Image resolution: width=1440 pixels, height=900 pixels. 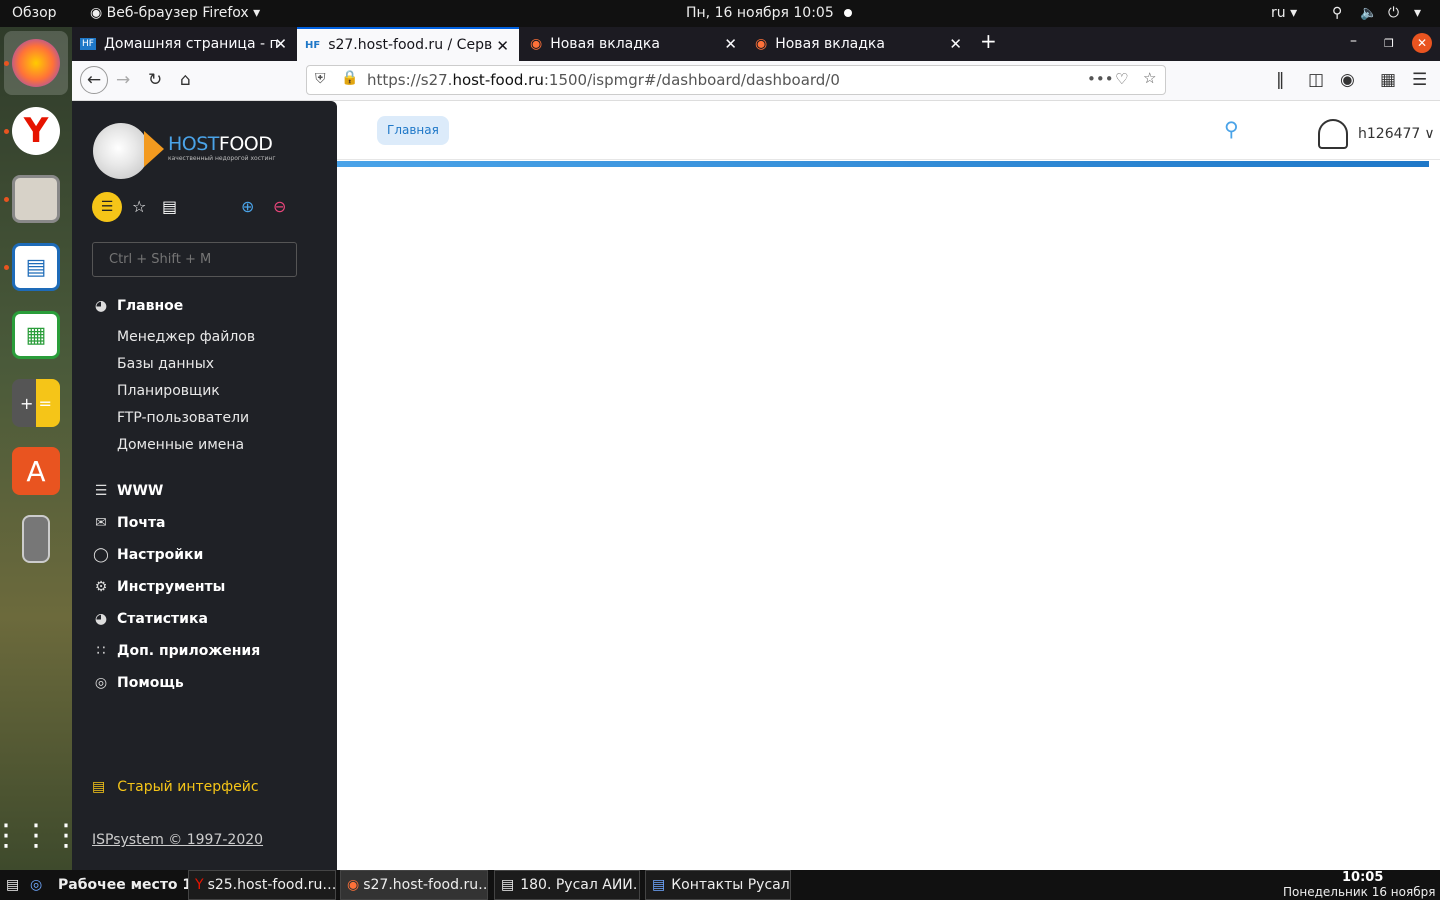 I want to click on app-grid-icon: ⋮⋮⋮, so click(x=40, y=835).